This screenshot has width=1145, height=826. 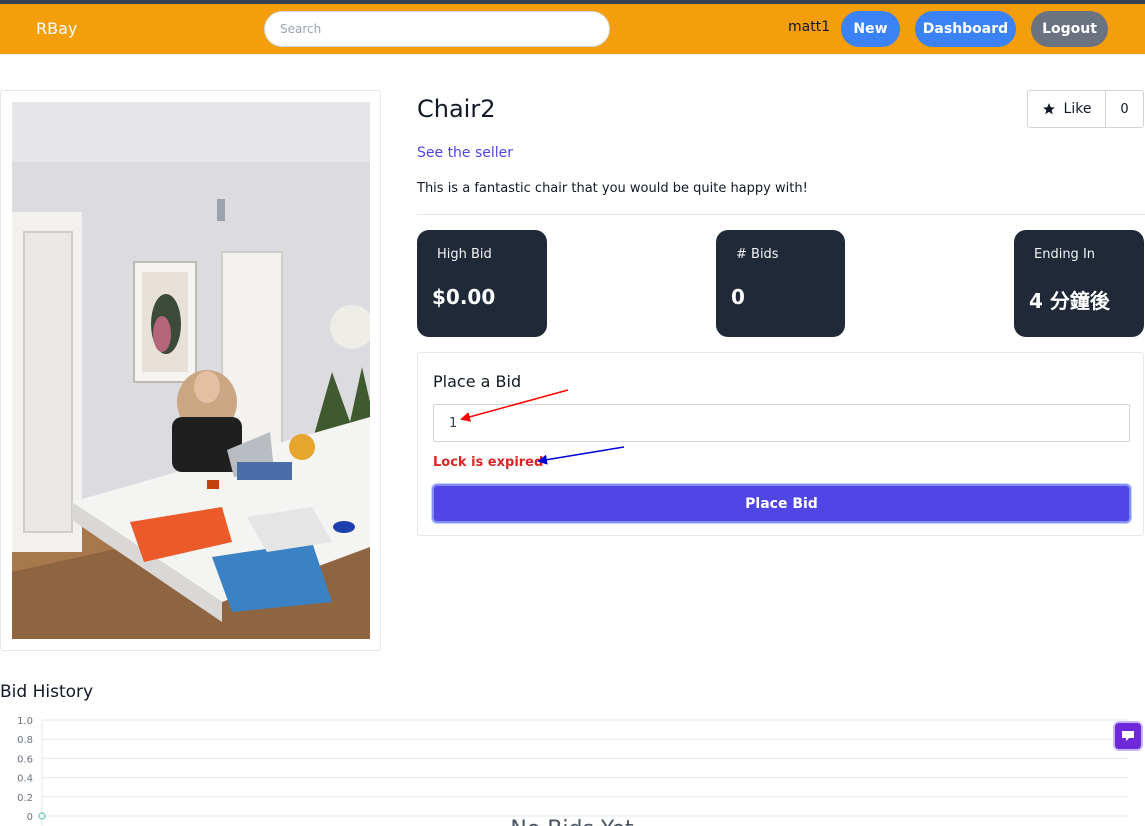 I want to click on dashboard-button: Dashboard, so click(x=965, y=29).